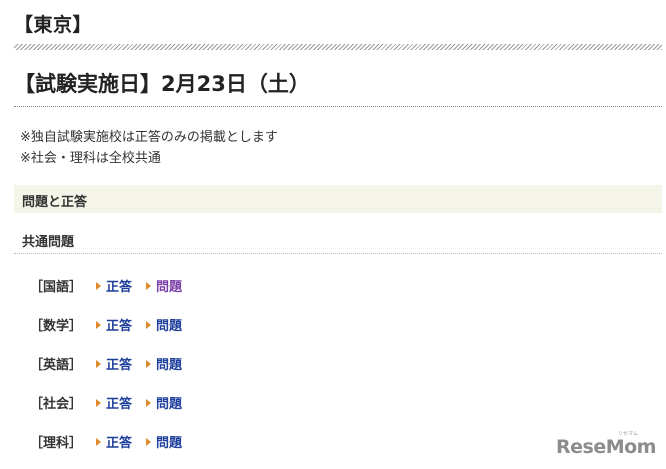 This screenshot has width=666, height=469. What do you see at coordinates (606, 447) in the screenshot?
I see `resemom-logo: ReseMom` at bounding box center [606, 447].